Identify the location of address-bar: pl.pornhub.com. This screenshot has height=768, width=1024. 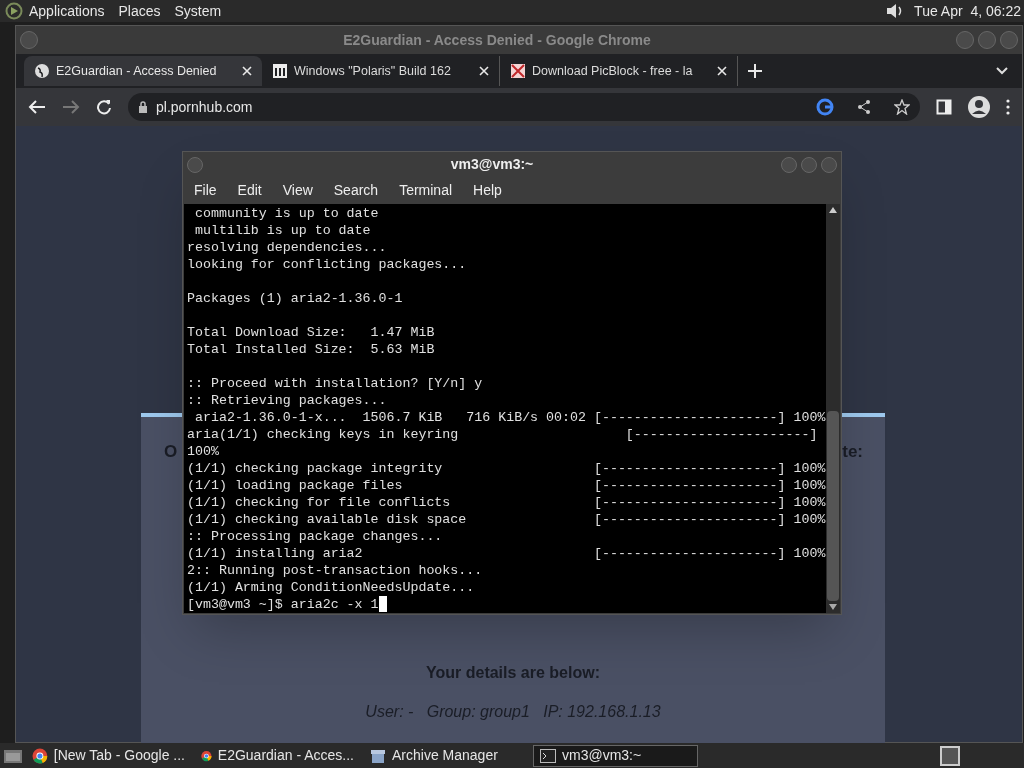
(524, 107).